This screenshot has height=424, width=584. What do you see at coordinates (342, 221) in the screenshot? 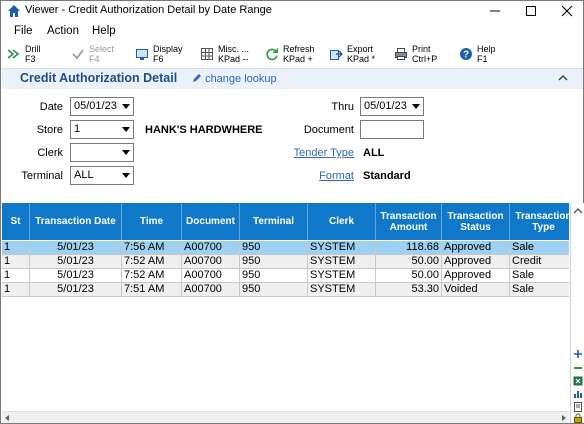
I see `column-header: Clerk` at bounding box center [342, 221].